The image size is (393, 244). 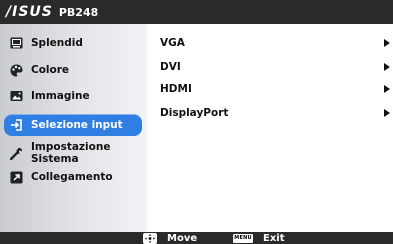 I want to click on sidebar-item-impostazione-sistema: Impostazione Sistema, so click(x=76, y=153).